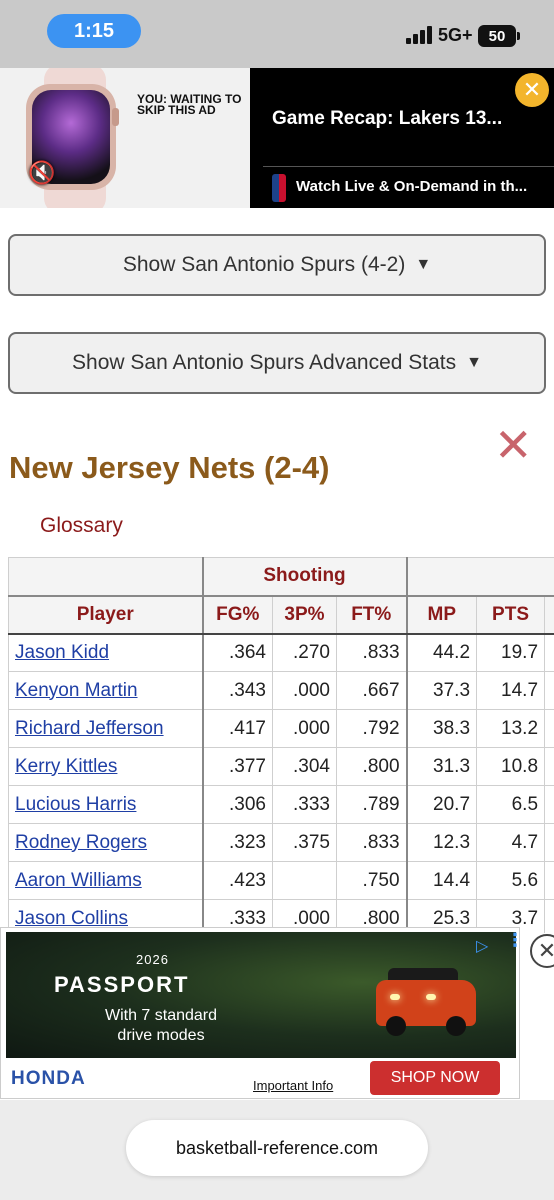 The height and width of the screenshot is (1200, 554). I want to click on pts-cell: 6.5, so click(511, 804).